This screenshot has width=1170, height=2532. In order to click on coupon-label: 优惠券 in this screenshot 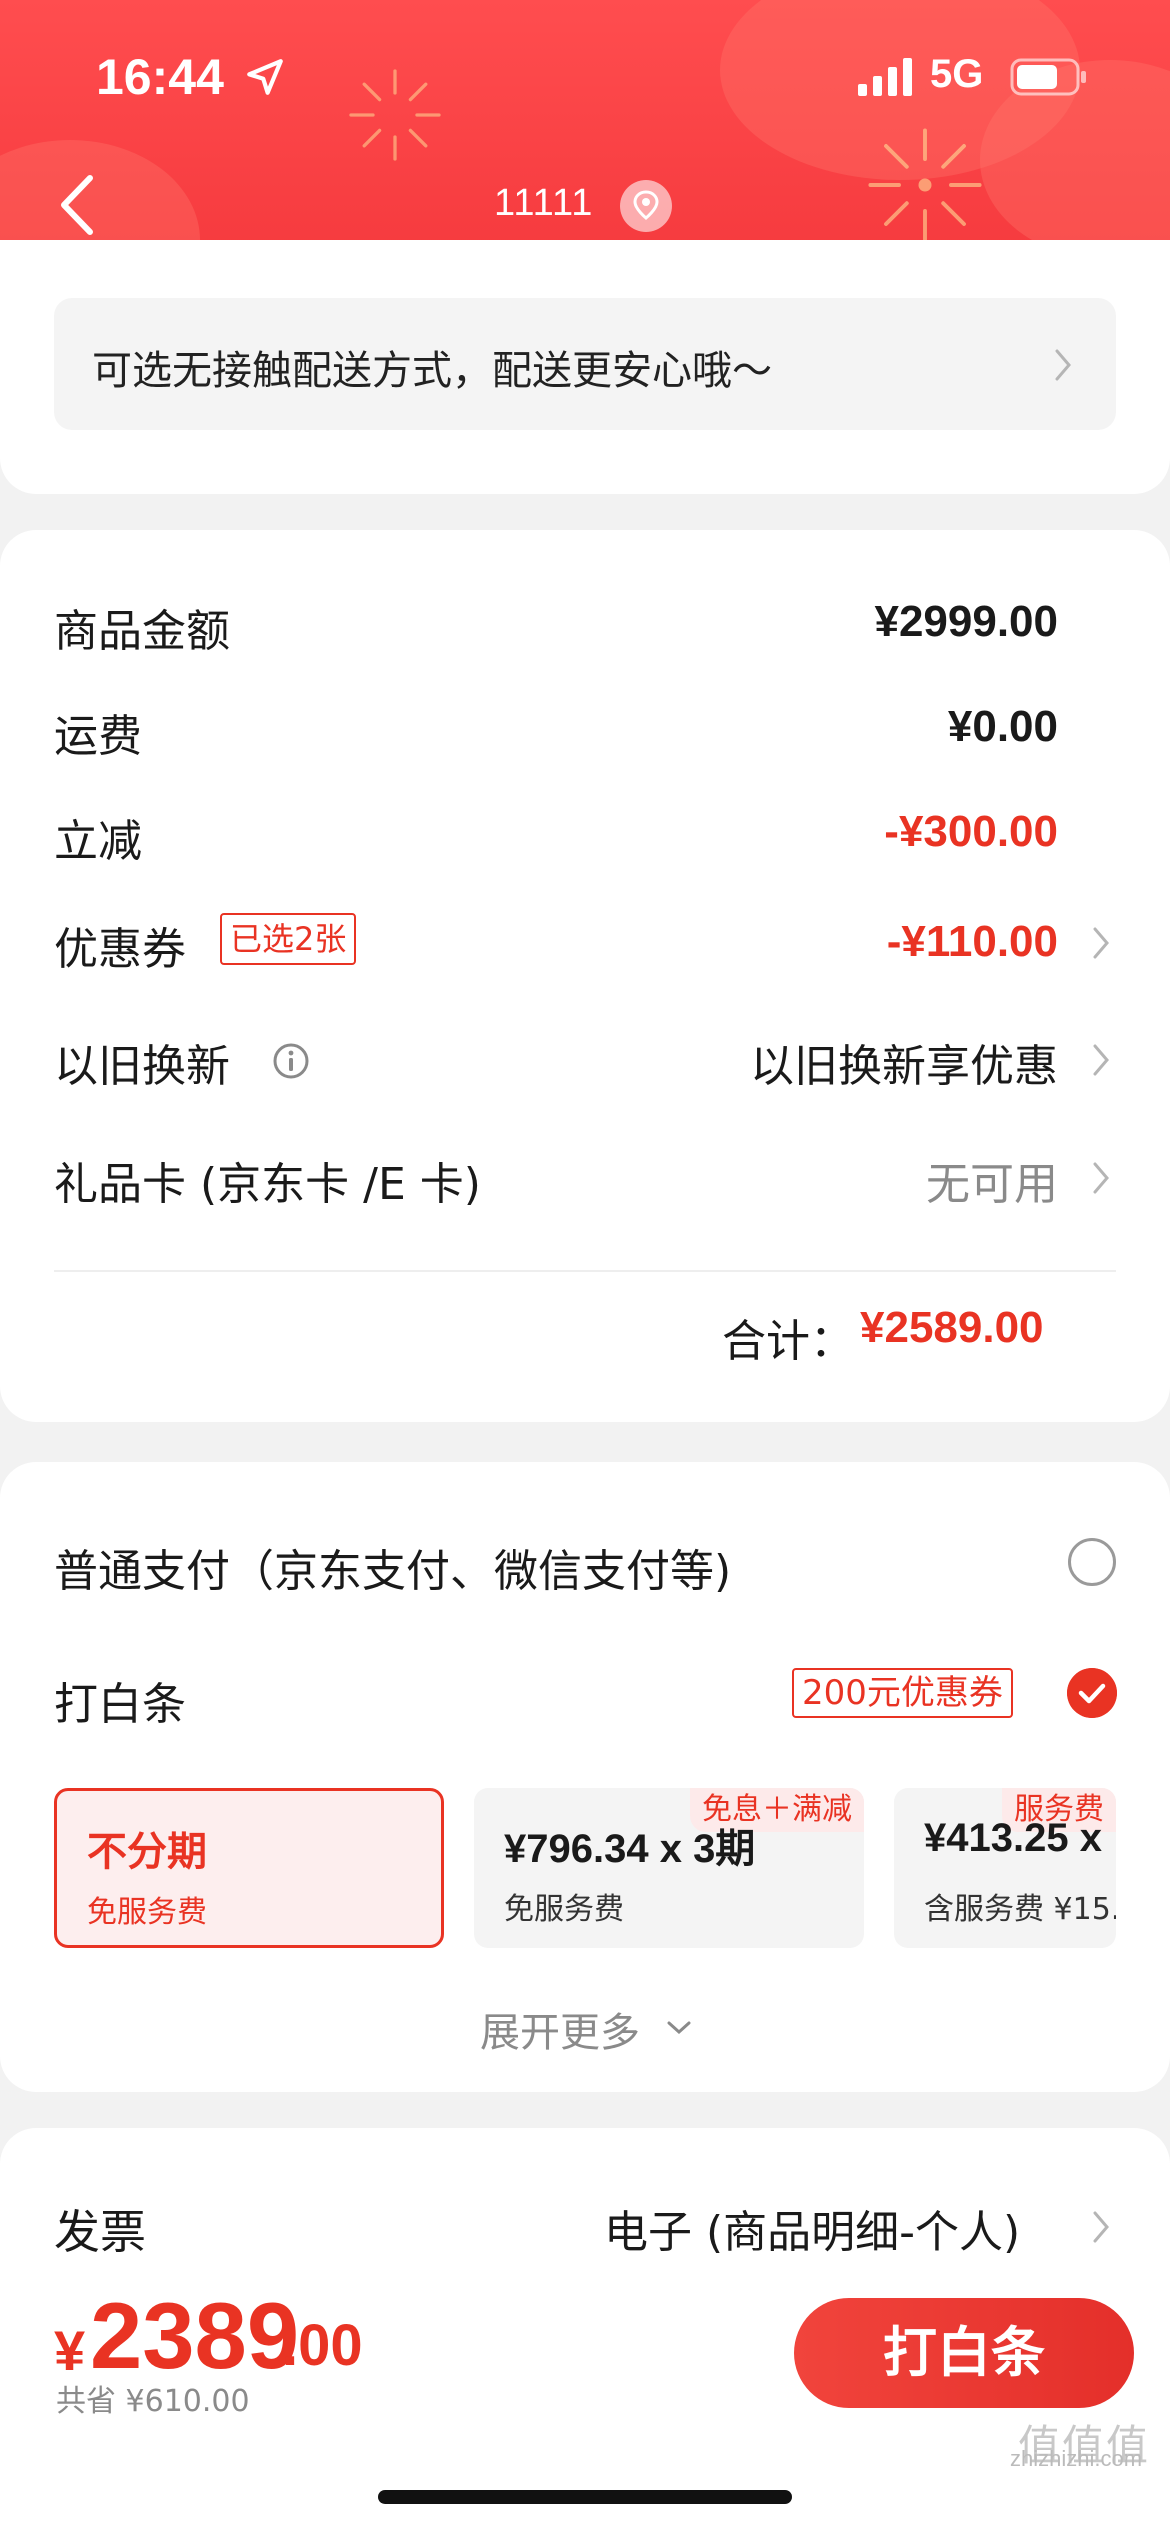, I will do `click(120, 949)`.